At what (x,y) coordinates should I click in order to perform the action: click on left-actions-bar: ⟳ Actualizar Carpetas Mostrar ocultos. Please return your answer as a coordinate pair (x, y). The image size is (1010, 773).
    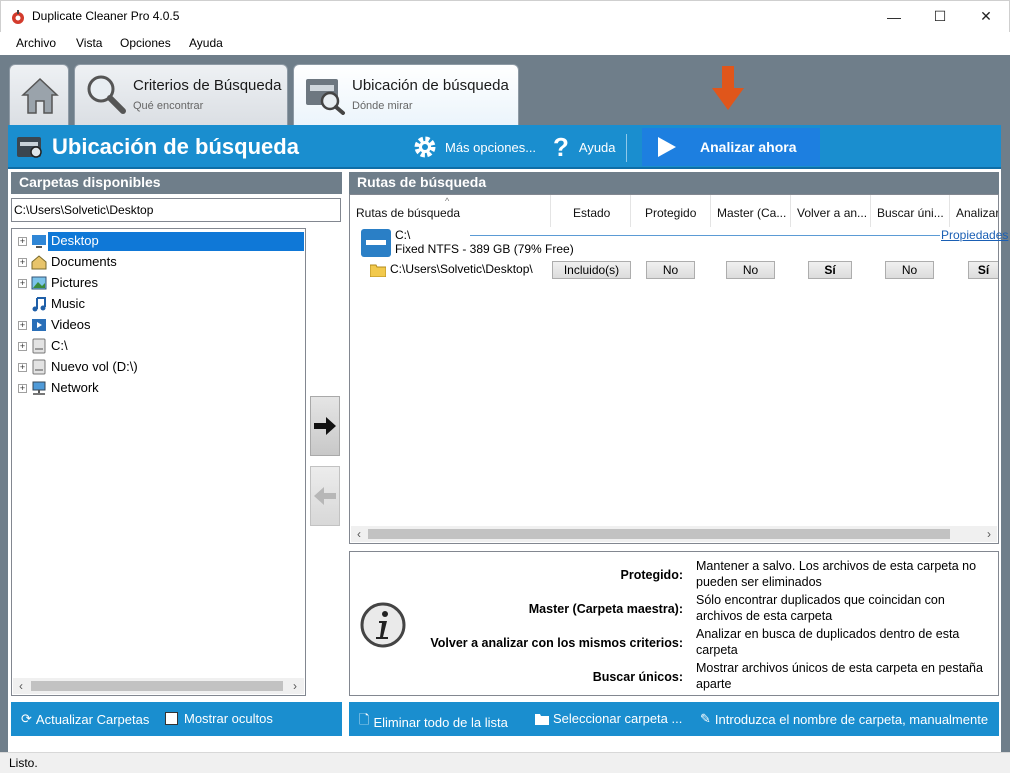
    Looking at the image, I should click on (176, 719).